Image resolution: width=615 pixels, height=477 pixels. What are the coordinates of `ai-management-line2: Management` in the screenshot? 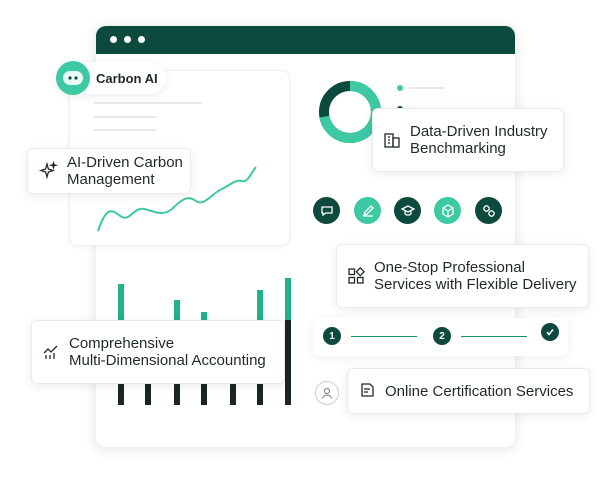 It's located at (111, 179).